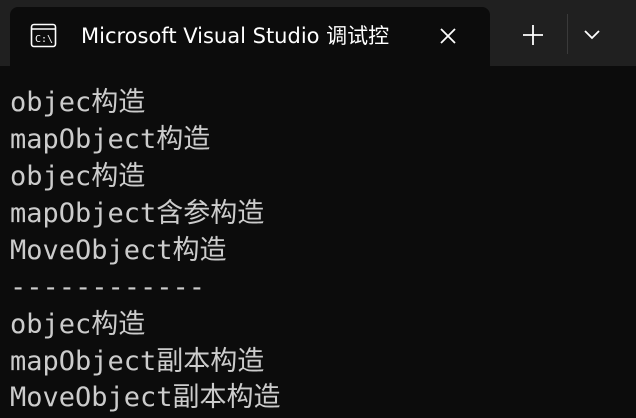  Describe the element at coordinates (533, 35) in the screenshot. I see `plus-icon` at that location.